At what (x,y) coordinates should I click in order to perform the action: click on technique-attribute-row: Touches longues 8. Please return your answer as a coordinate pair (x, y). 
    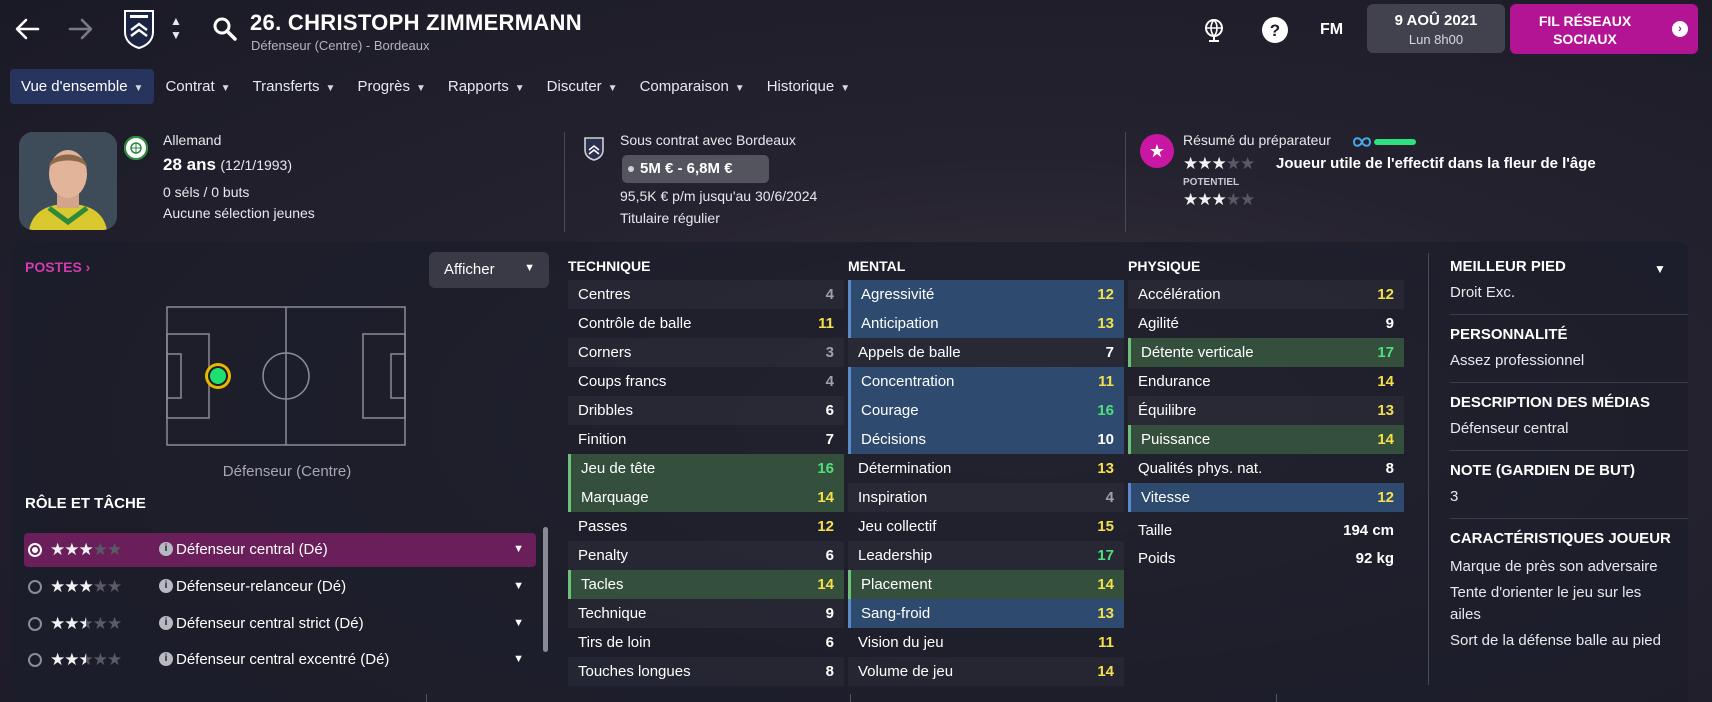
    Looking at the image, I should click on (706, 671).